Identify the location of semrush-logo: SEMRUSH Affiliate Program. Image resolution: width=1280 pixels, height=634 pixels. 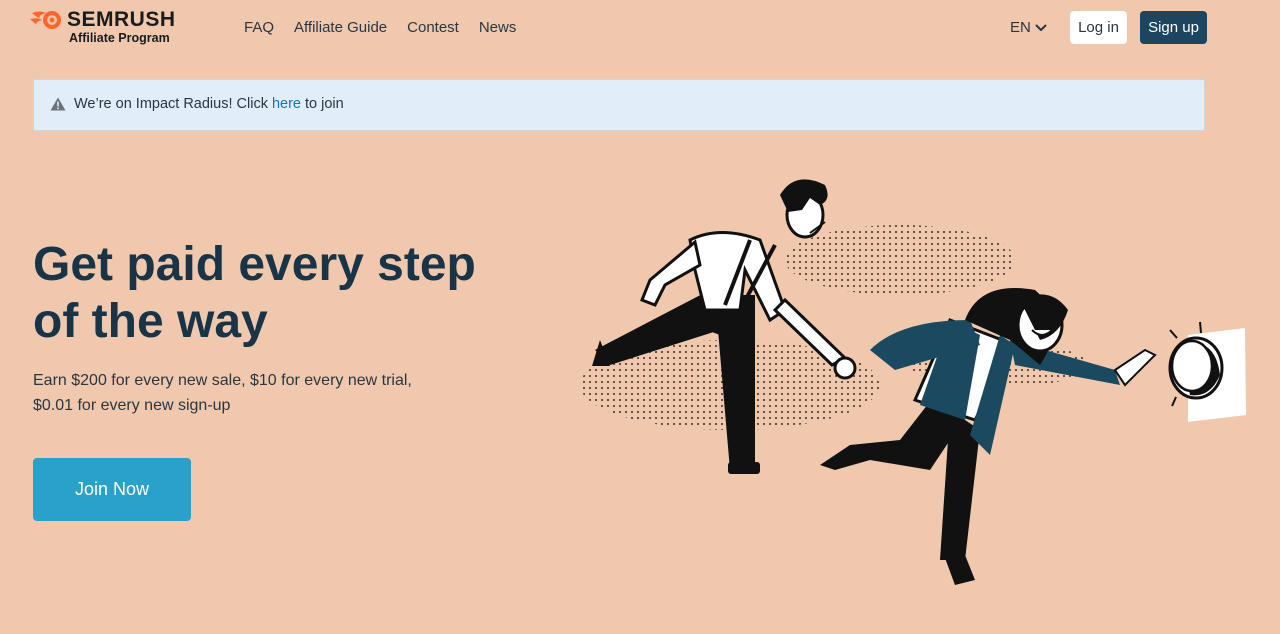
(115, 28).